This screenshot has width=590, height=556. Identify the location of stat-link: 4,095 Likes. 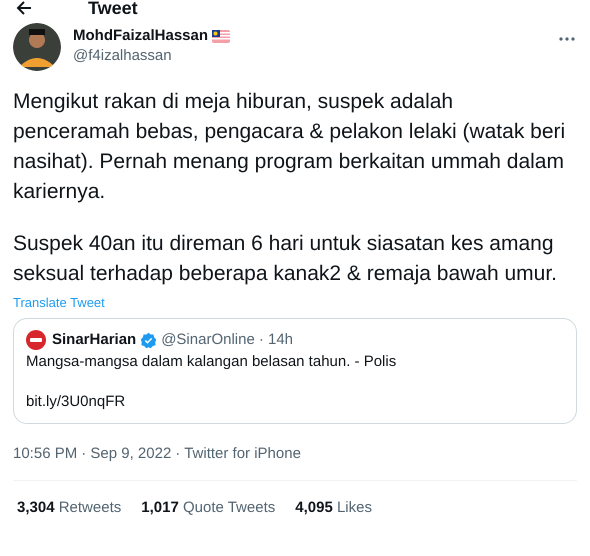
(333, 508).